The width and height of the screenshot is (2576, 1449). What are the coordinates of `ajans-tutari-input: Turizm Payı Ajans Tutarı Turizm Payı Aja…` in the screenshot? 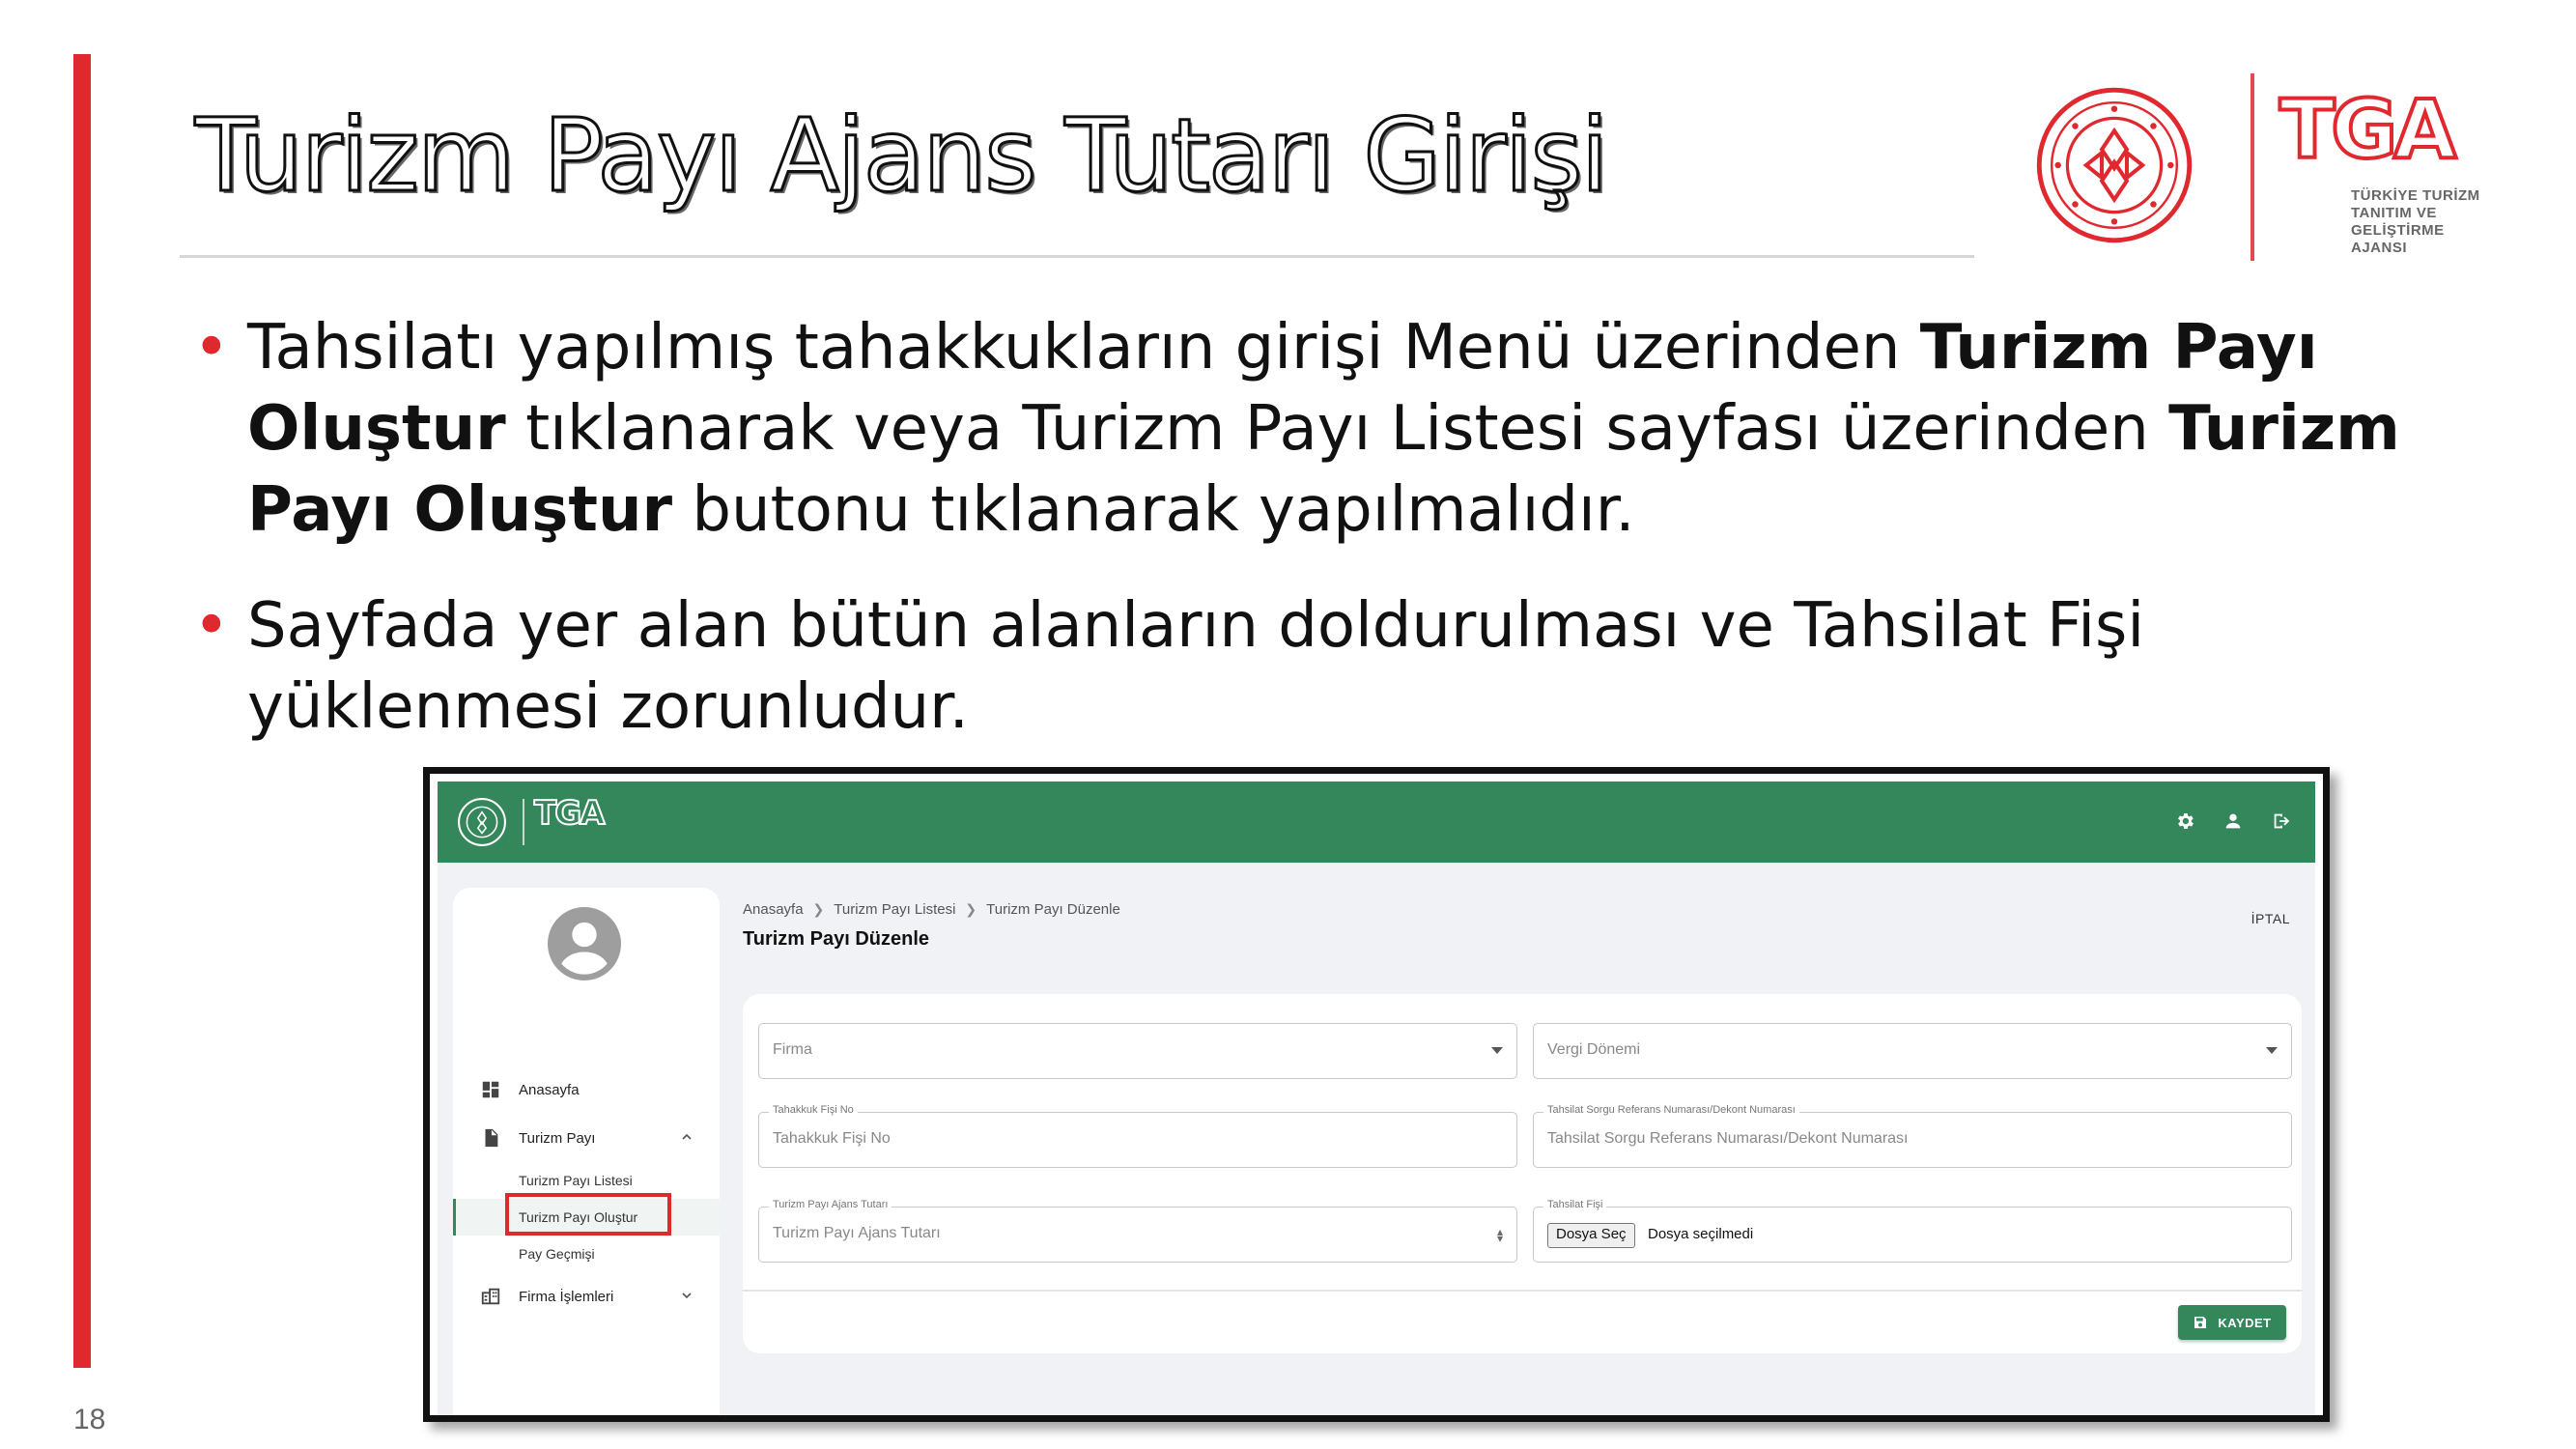 It's located at (1137, 1231).